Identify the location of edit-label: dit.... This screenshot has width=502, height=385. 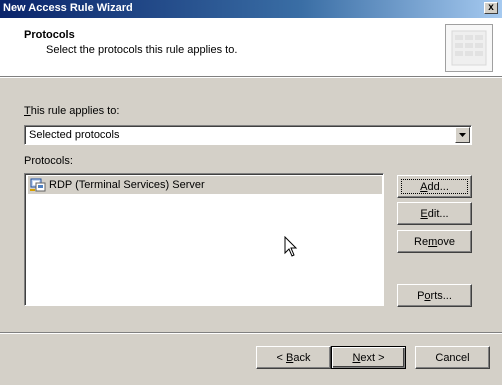
(438, 213).